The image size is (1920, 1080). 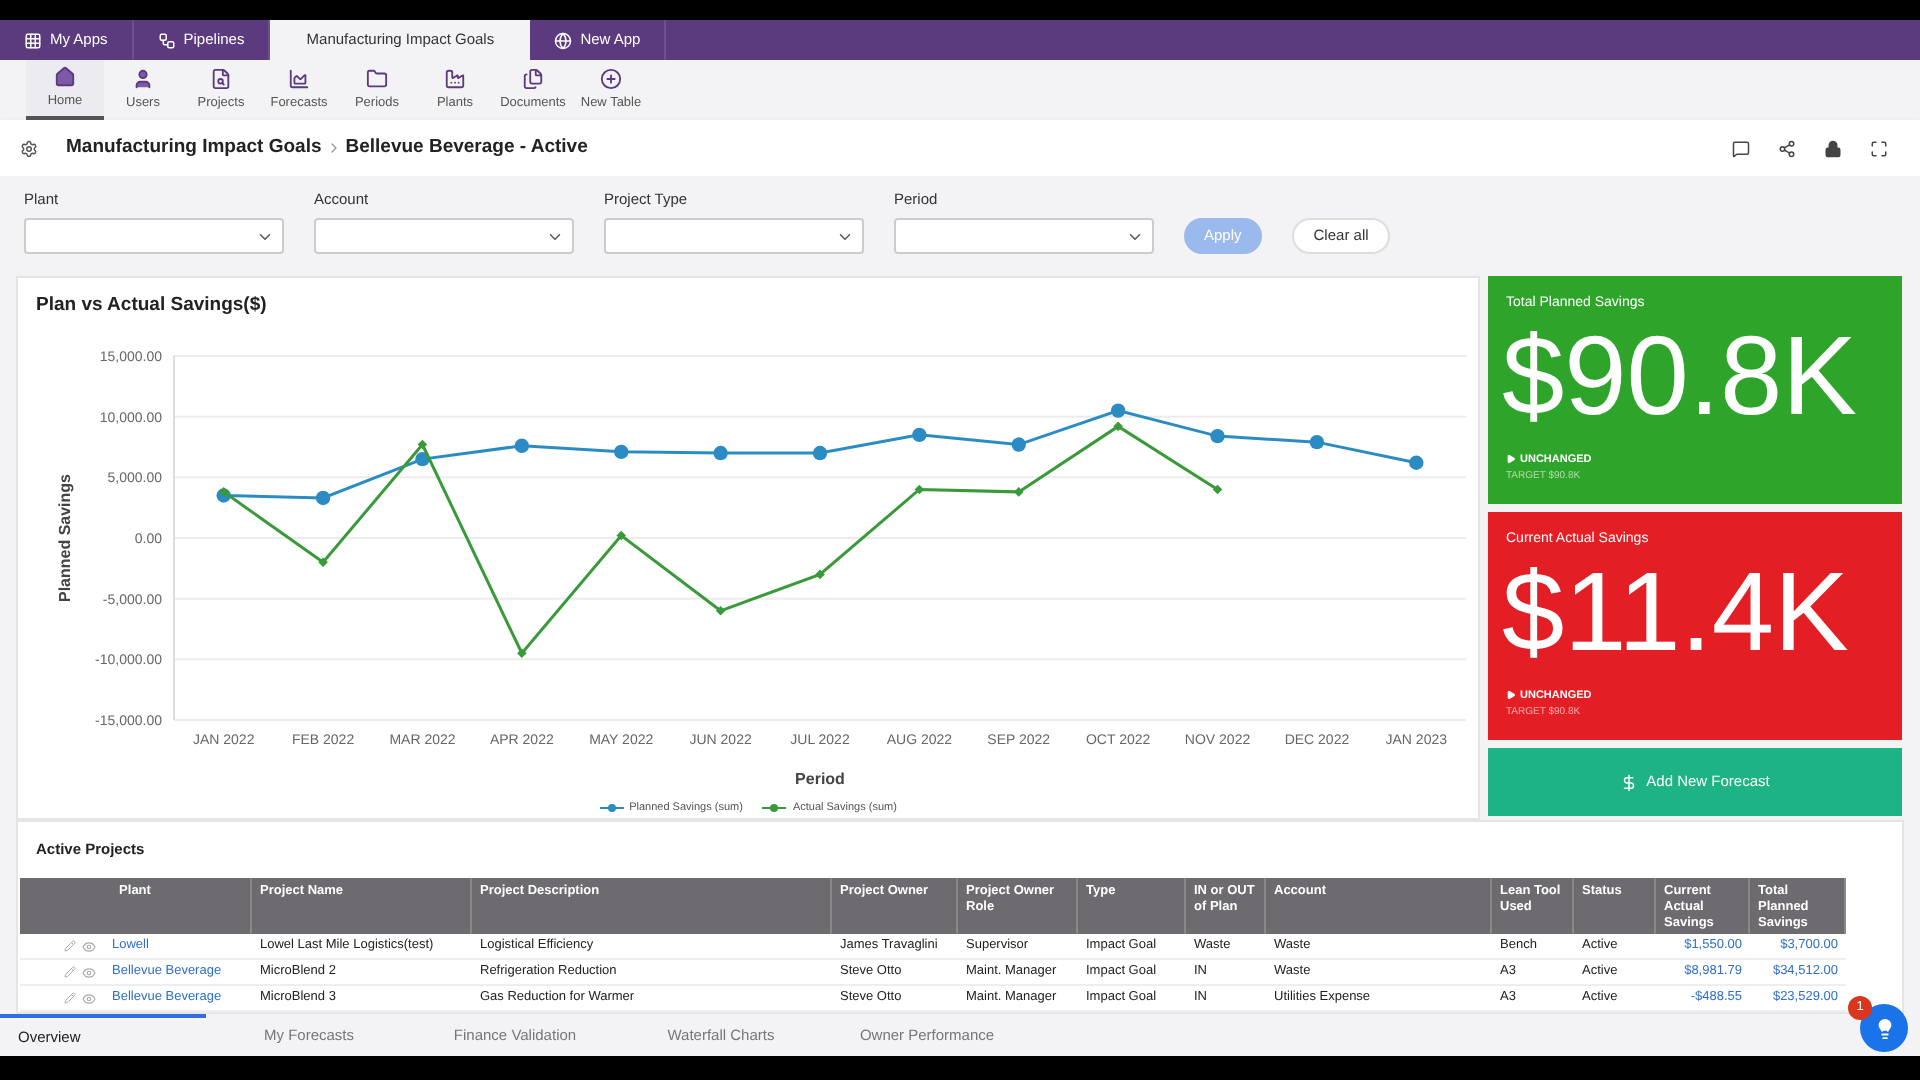 I want to click on y-axis-title: Planned Savings, so click(x=65, y=538).